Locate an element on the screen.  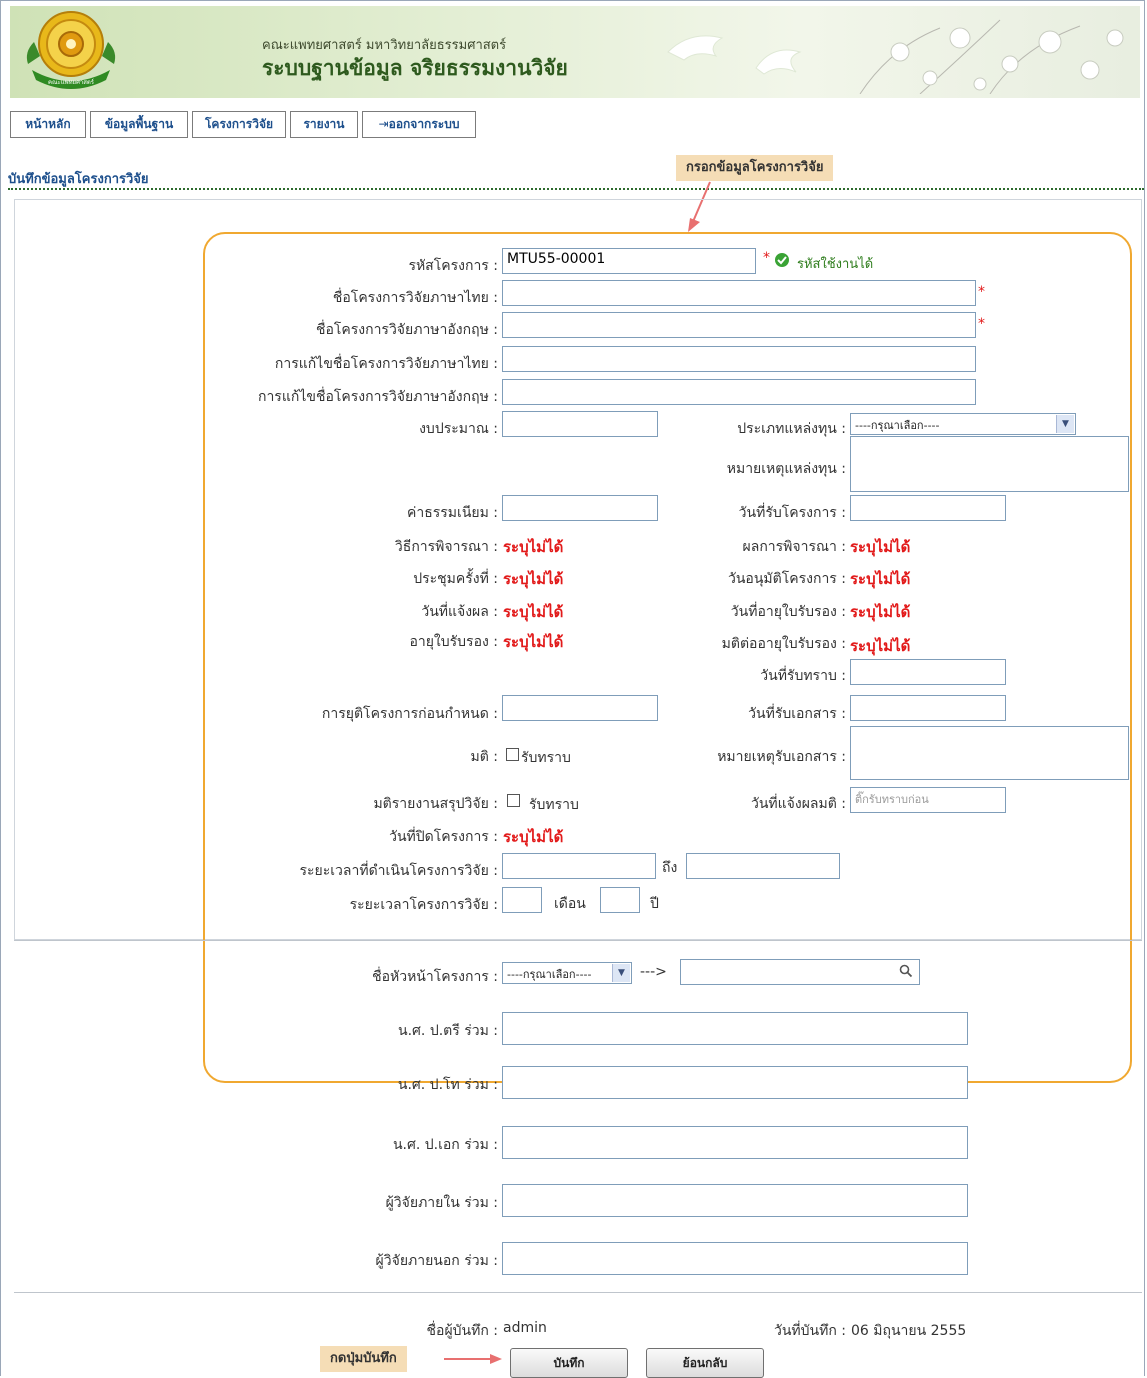
budget-label: งบประมาณ : is located at coordinates (458, 429).